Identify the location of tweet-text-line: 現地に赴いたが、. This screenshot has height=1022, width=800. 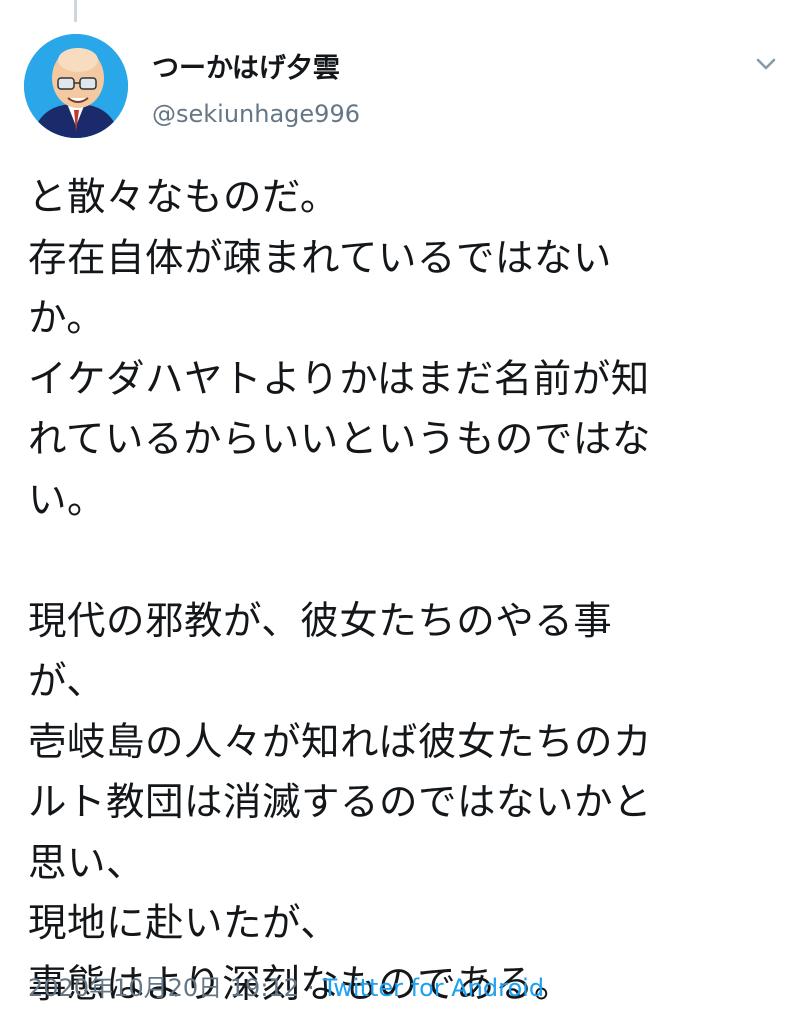
(184, 923).